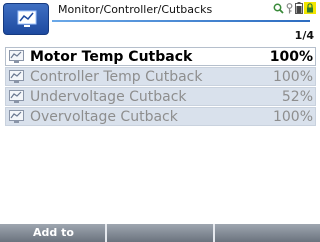  Describe the element at coordinates (54, 233) in the screenshot. I see `softkey-add-to: Add to` at that location.